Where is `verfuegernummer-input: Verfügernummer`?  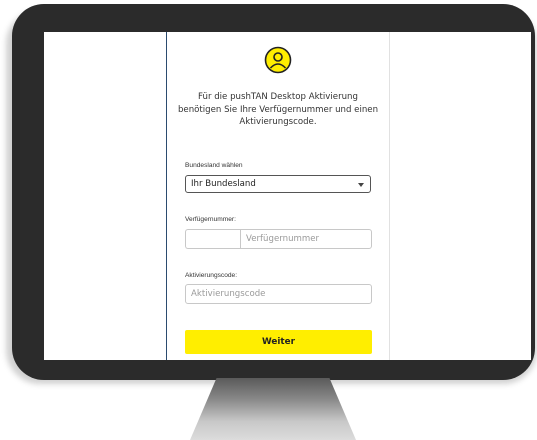
verfuegernummer-input: Verfügernummer is located at coordinates (306, 239).